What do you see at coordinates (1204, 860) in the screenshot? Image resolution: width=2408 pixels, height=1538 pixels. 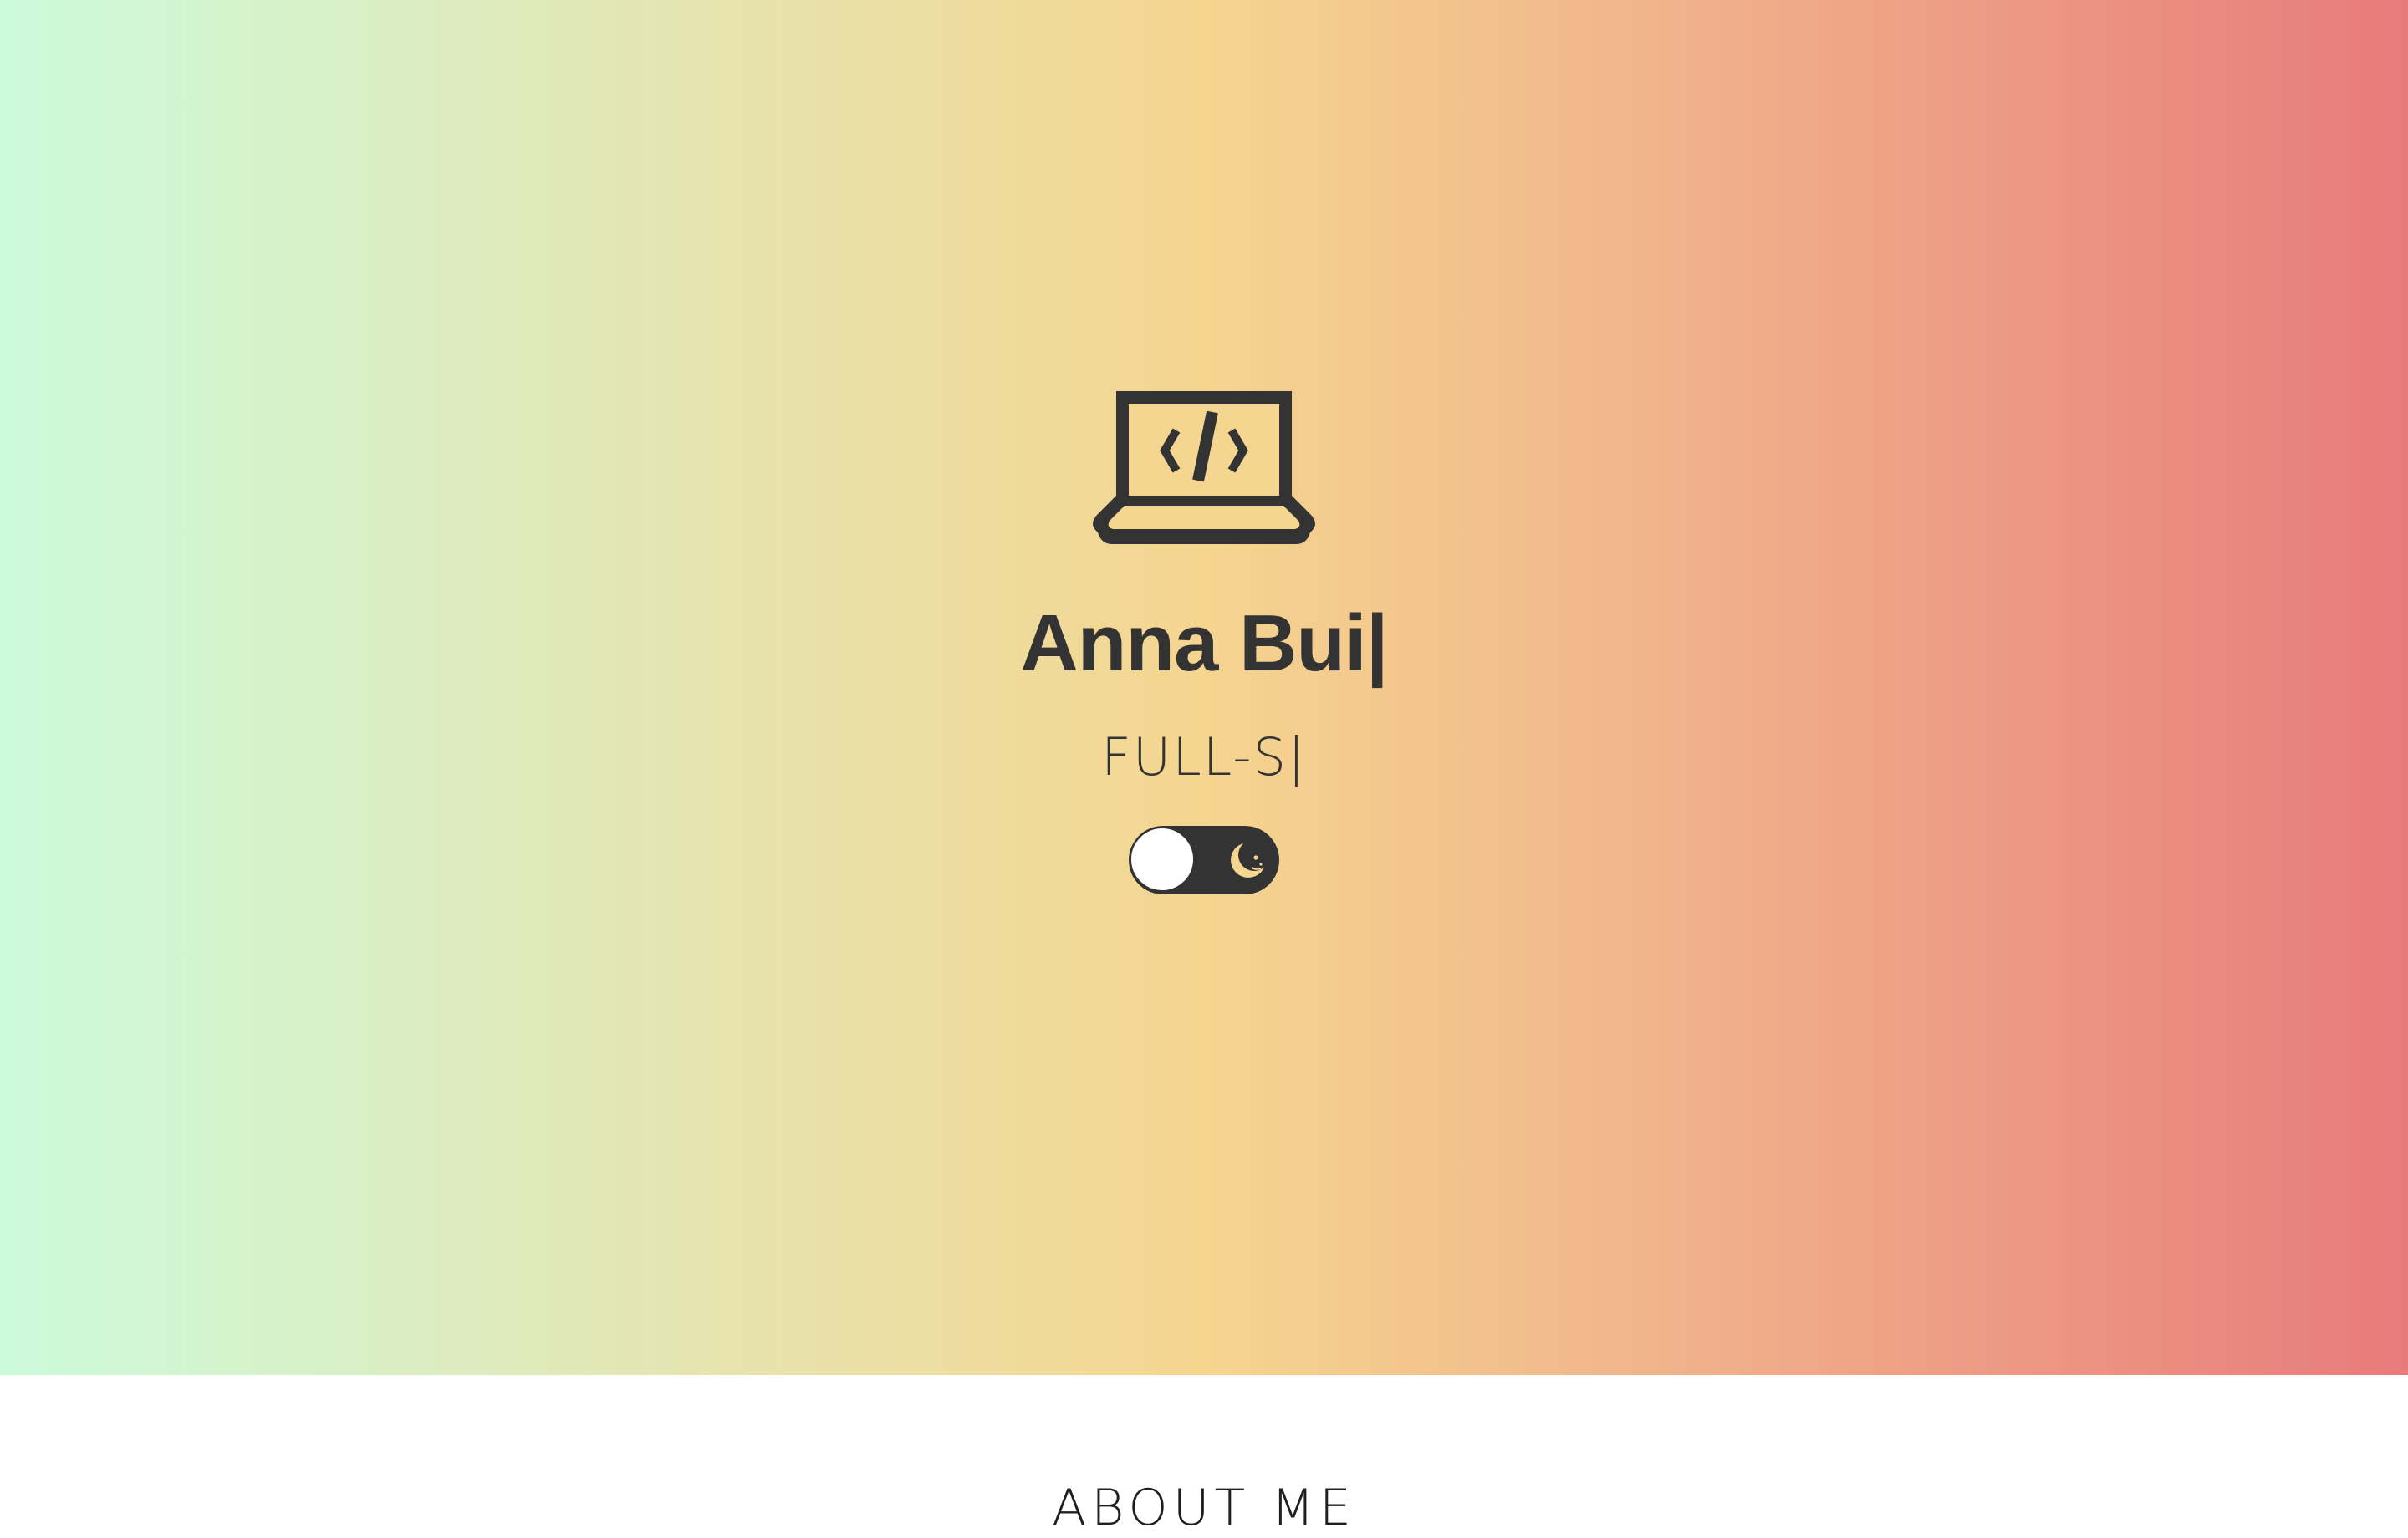 I see `theme-toggle` at bounding box center [1204, 860].